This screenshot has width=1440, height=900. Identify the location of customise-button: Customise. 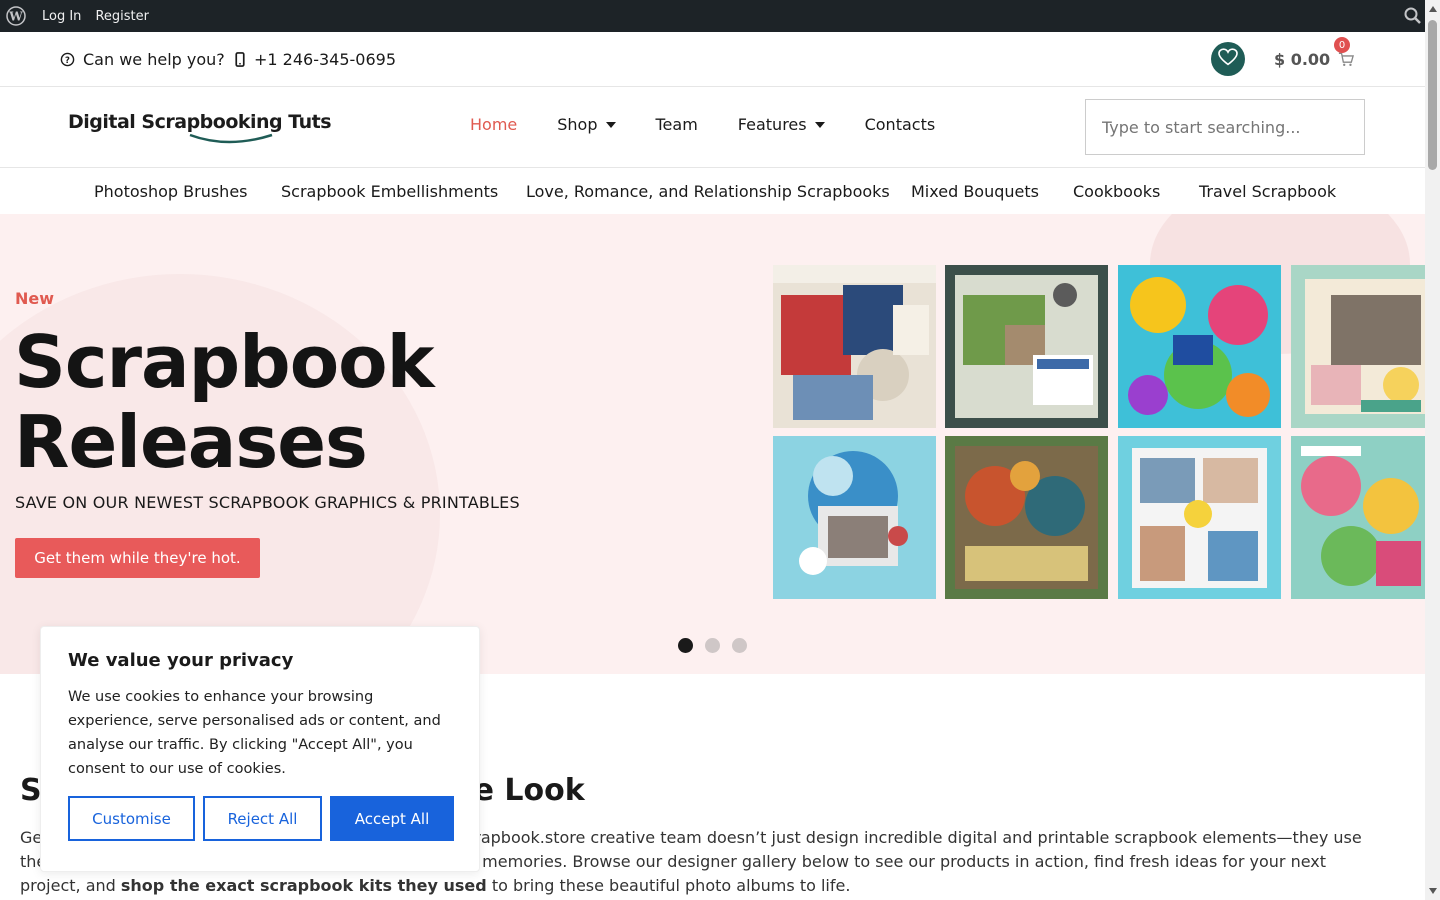
(131, 818).